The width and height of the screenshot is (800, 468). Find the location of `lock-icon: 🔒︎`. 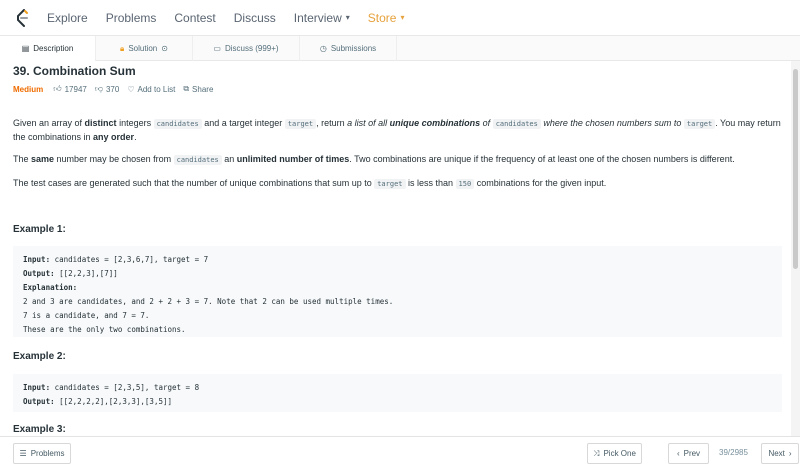

lock-icon: 🔒︎ is located at coordinates (122, 48).